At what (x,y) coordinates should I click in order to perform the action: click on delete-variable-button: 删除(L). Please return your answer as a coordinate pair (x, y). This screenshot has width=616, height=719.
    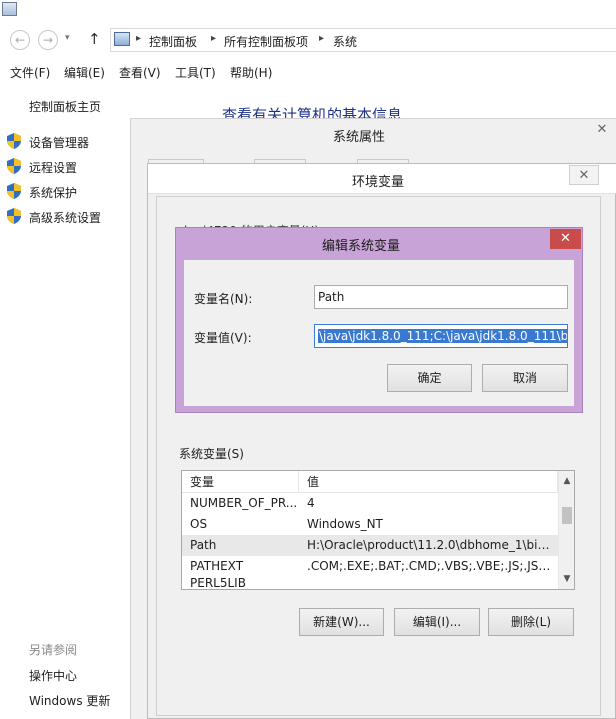
    Looking at the image, I should click on (531, 622).